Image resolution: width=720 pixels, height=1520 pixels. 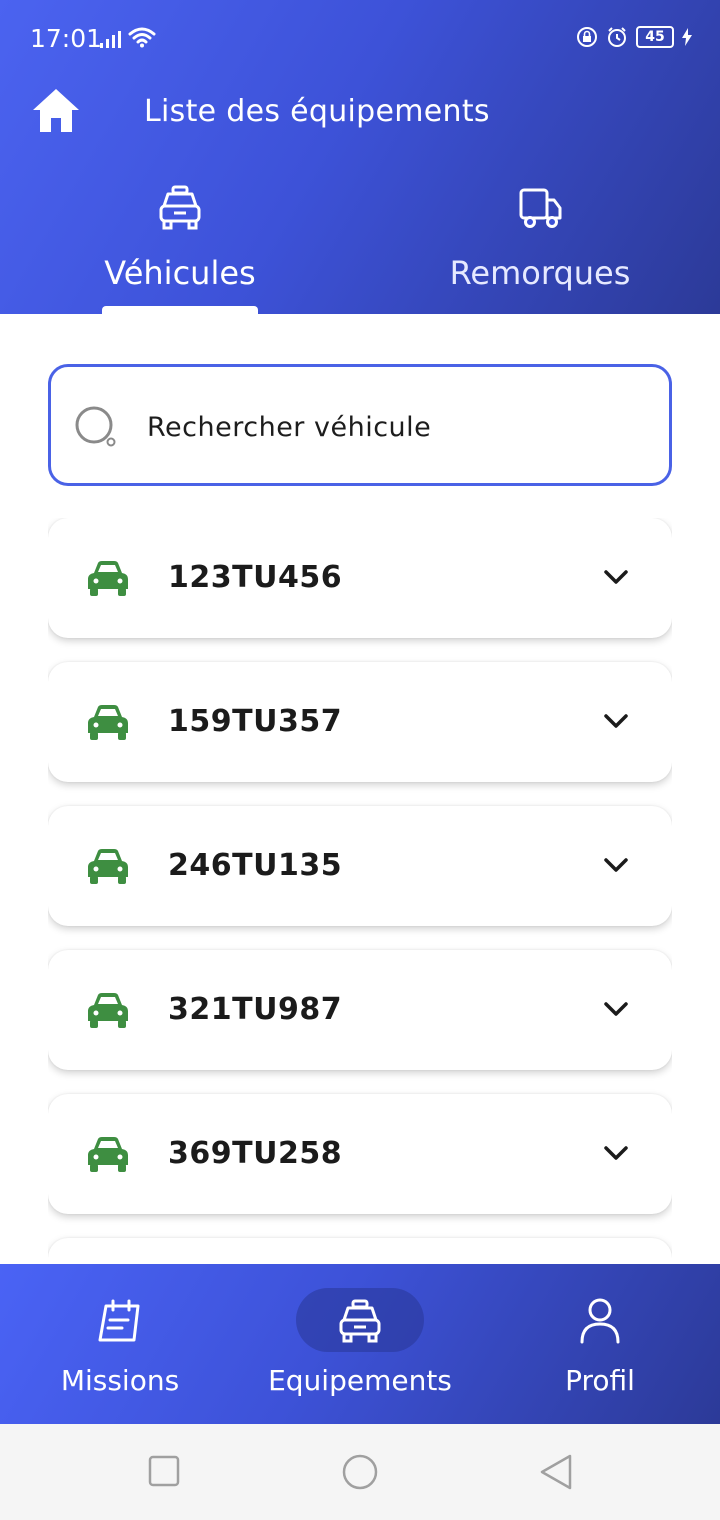 What do you see at coordinates (540, 208) in the screenshot?
I see `truck-icon` at bounding box center [540, 208].